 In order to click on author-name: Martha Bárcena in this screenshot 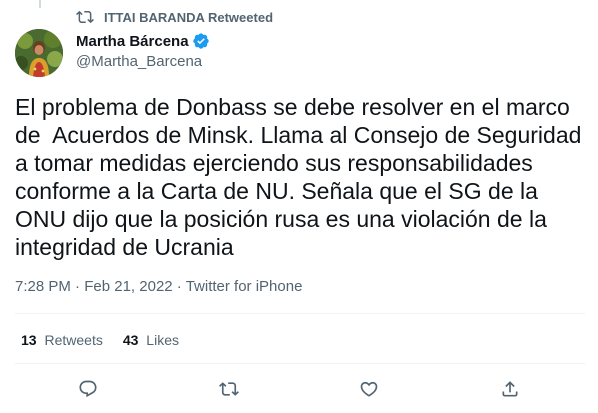, I will do `click(132, 41)`.